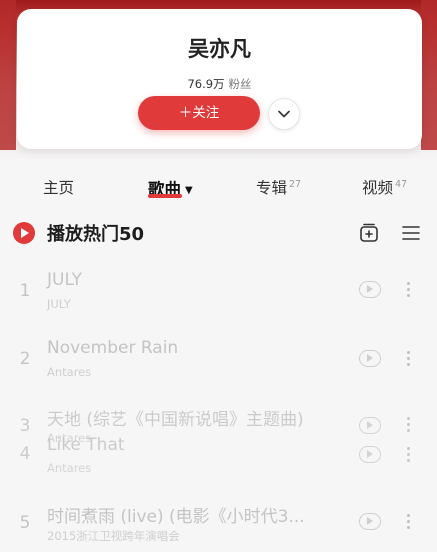  What do you see at coordinates (59, 304) in the screenshot?
I see `song-artist: JULY` at bounding box center [59, 304].